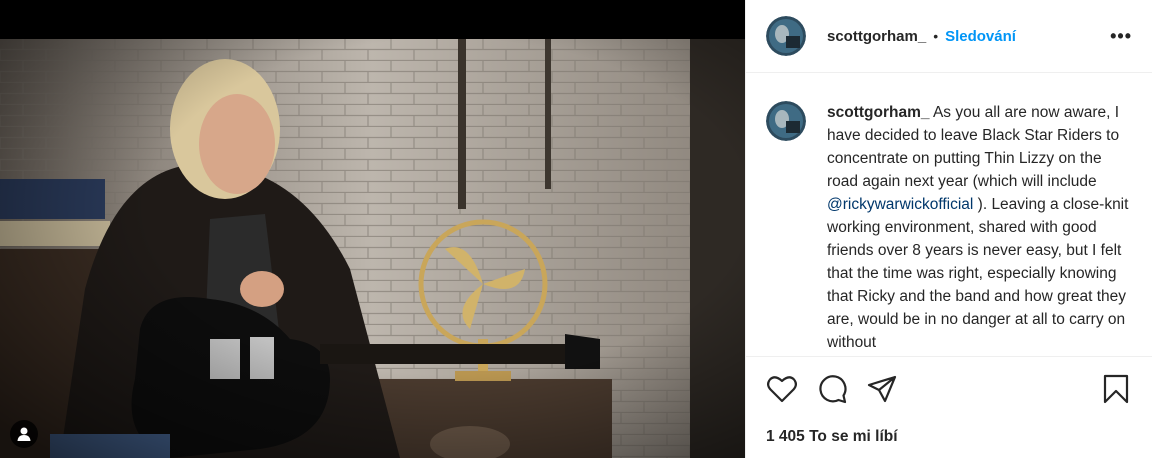 This screenshot has width=1152, height=458. Describe the element at coordinates (876, 36) in the screenshot. I see `post-username: scottgorham_` at that location.